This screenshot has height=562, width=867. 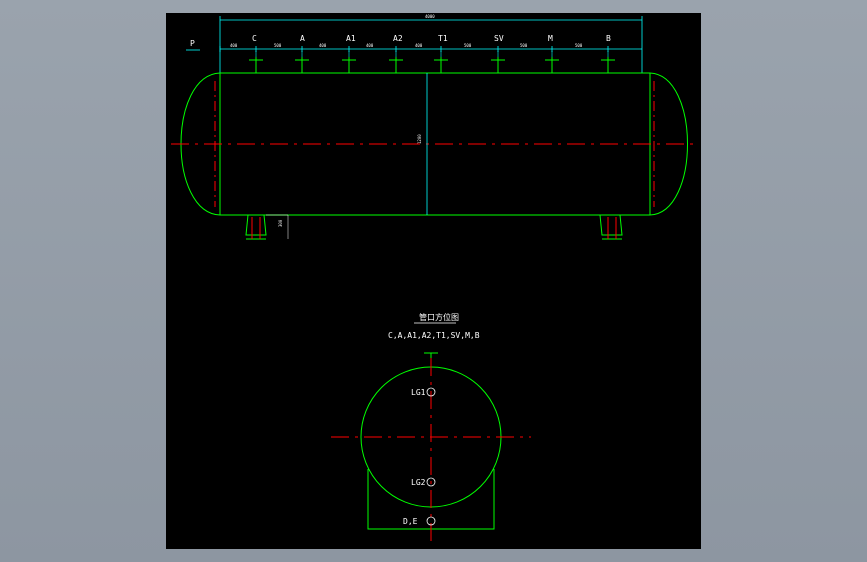 I want to click on vessel-end-view: 管口方位图 C,A,A1,A2,T1,SV,M,B LG1 LG2 D,E, so click(x=431, y=428).